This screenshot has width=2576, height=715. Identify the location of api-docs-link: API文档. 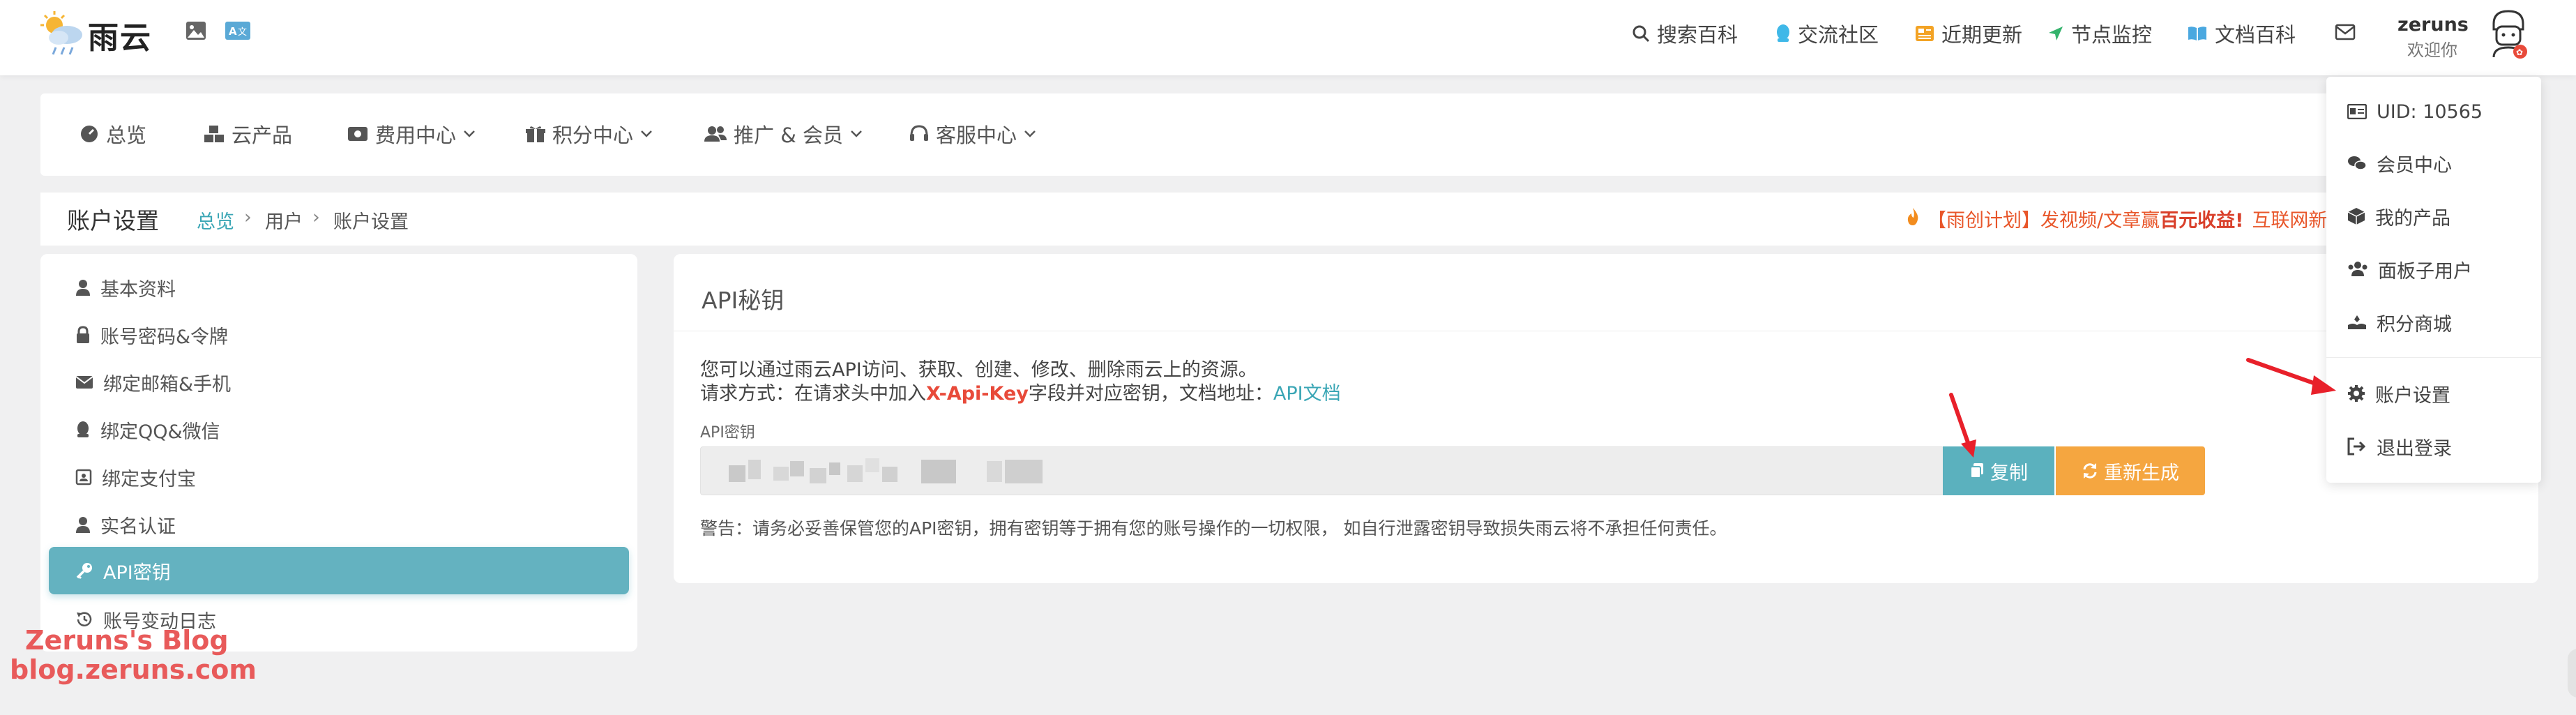
(1307, 394).